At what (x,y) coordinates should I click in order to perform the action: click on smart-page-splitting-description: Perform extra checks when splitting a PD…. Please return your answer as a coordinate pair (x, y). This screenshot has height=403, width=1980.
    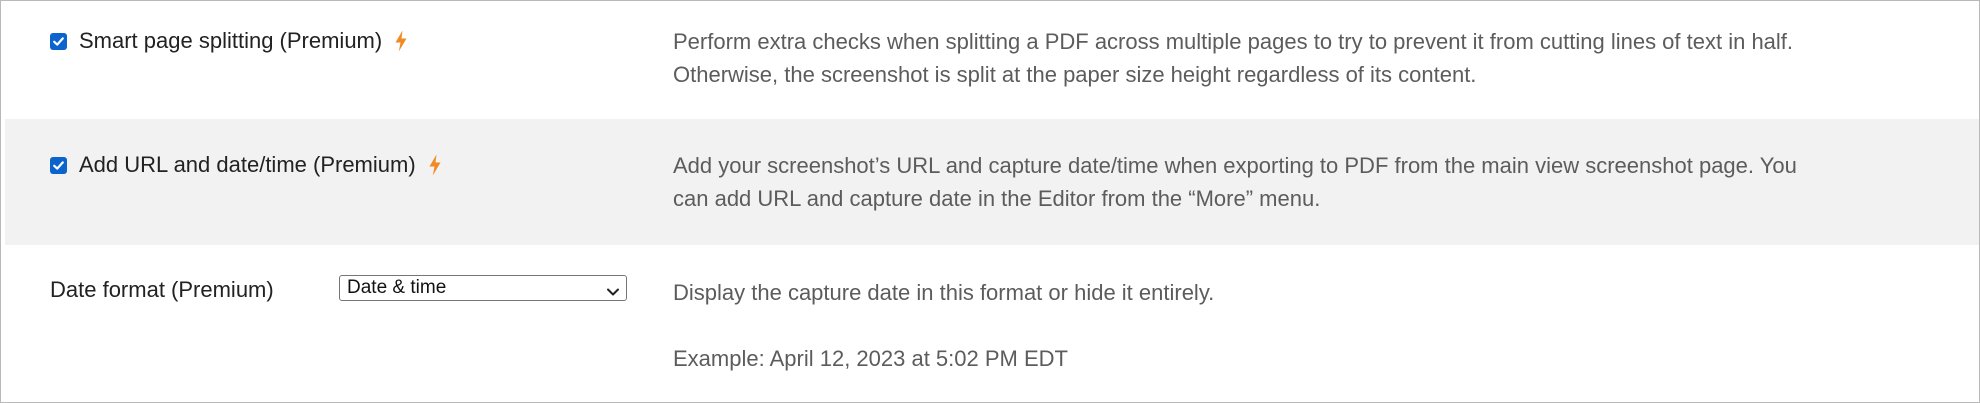
    Looking at the image, I should click on (1233, 58).